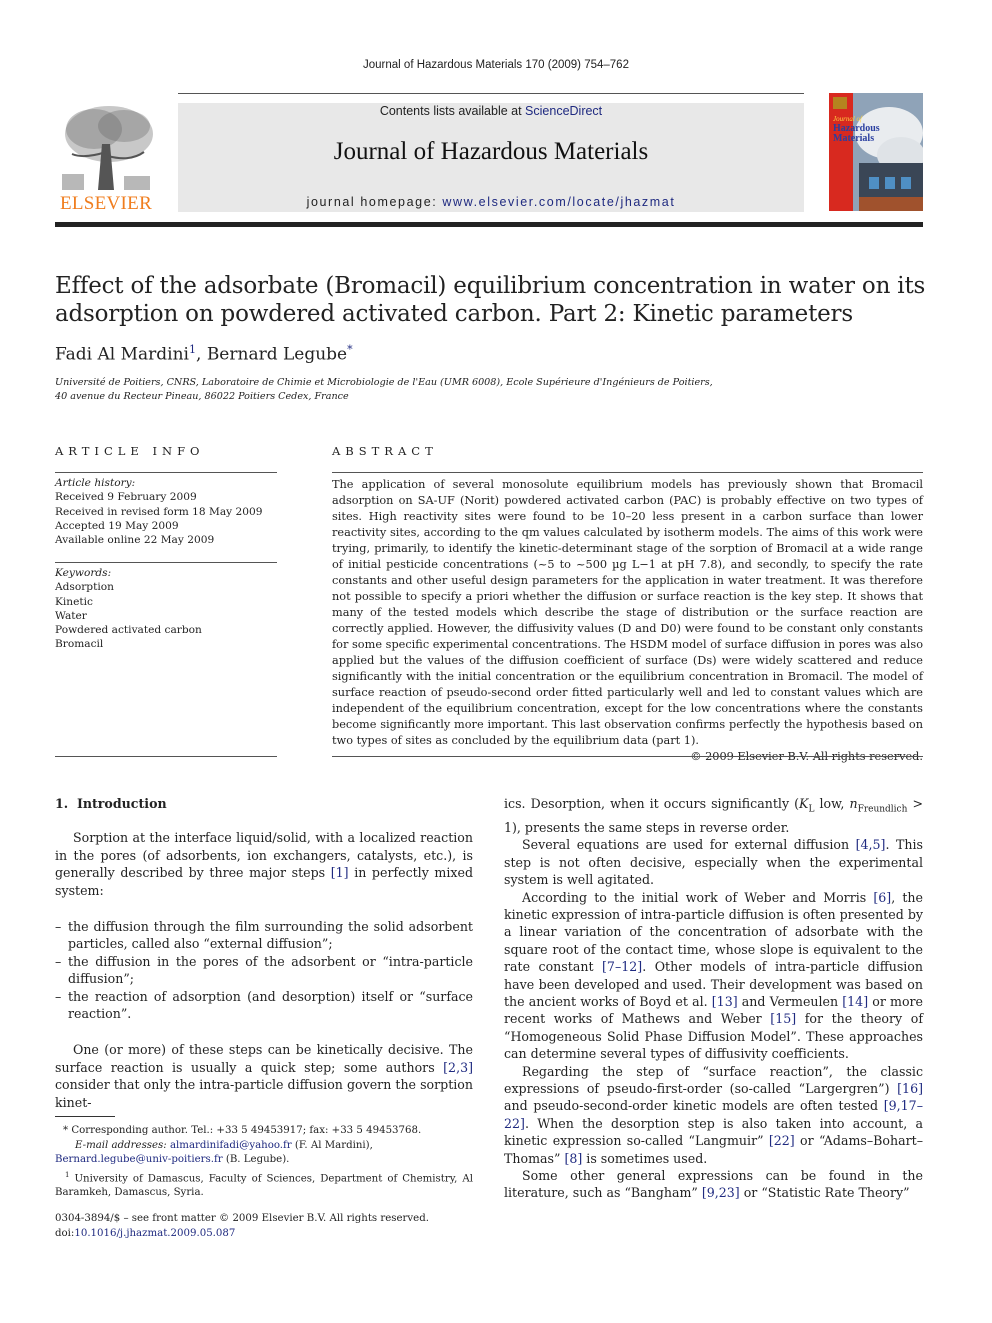 Image resolution: width=992 pixels, height=1323 pixels. What do you see at coordinates (452, 111) in the screenshot?
I see `contents-prefix: Contents lists available at` at bounding box center [452, 111].